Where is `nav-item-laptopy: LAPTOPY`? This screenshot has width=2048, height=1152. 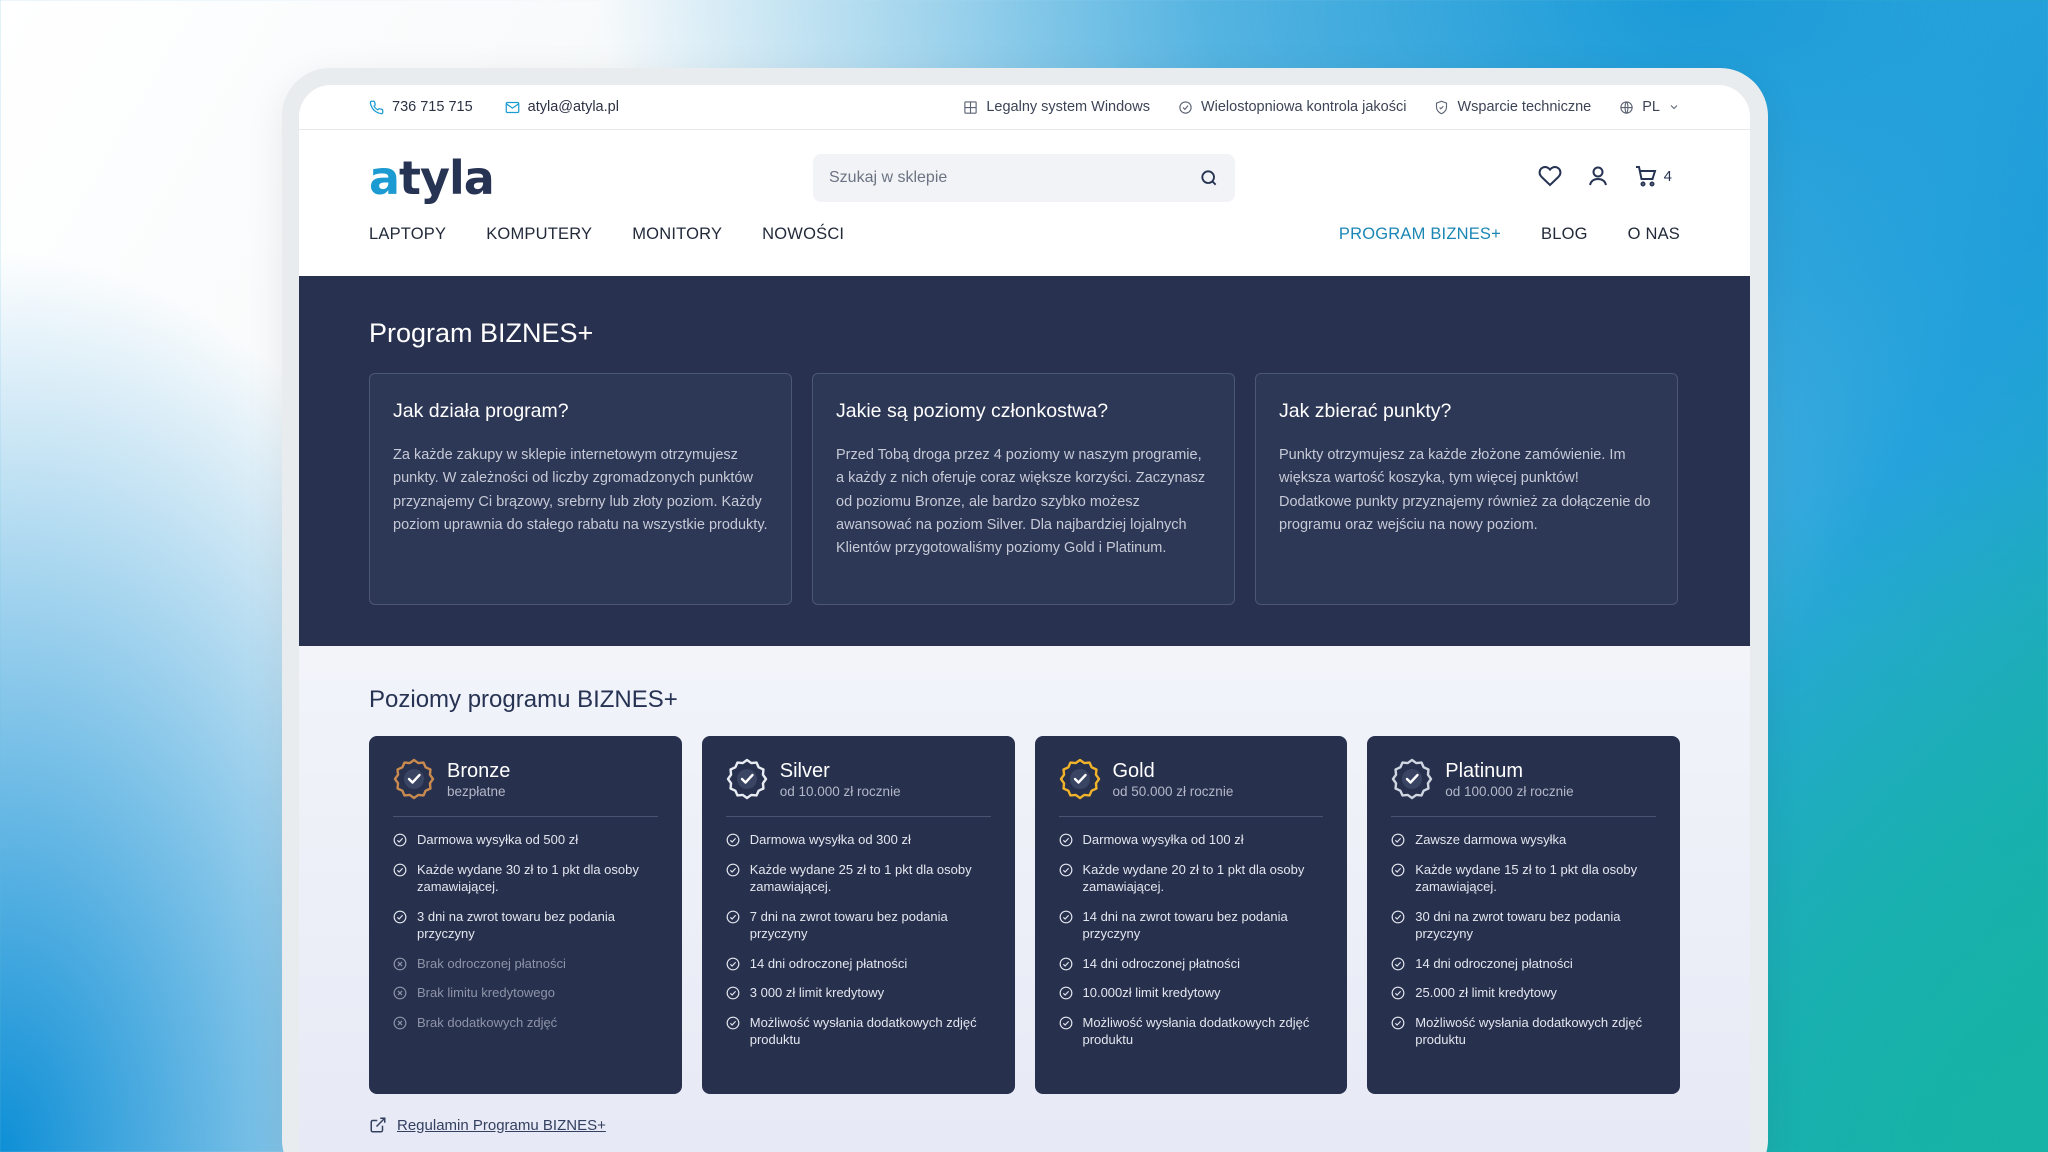 nav-item-laptopy: LAPTOPY is located at coordinates (407, 234).